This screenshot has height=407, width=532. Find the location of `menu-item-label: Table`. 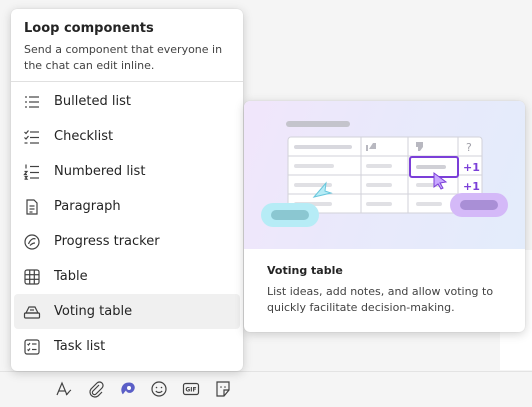

menu-item-label: Table is located at coordinates (71, 276).